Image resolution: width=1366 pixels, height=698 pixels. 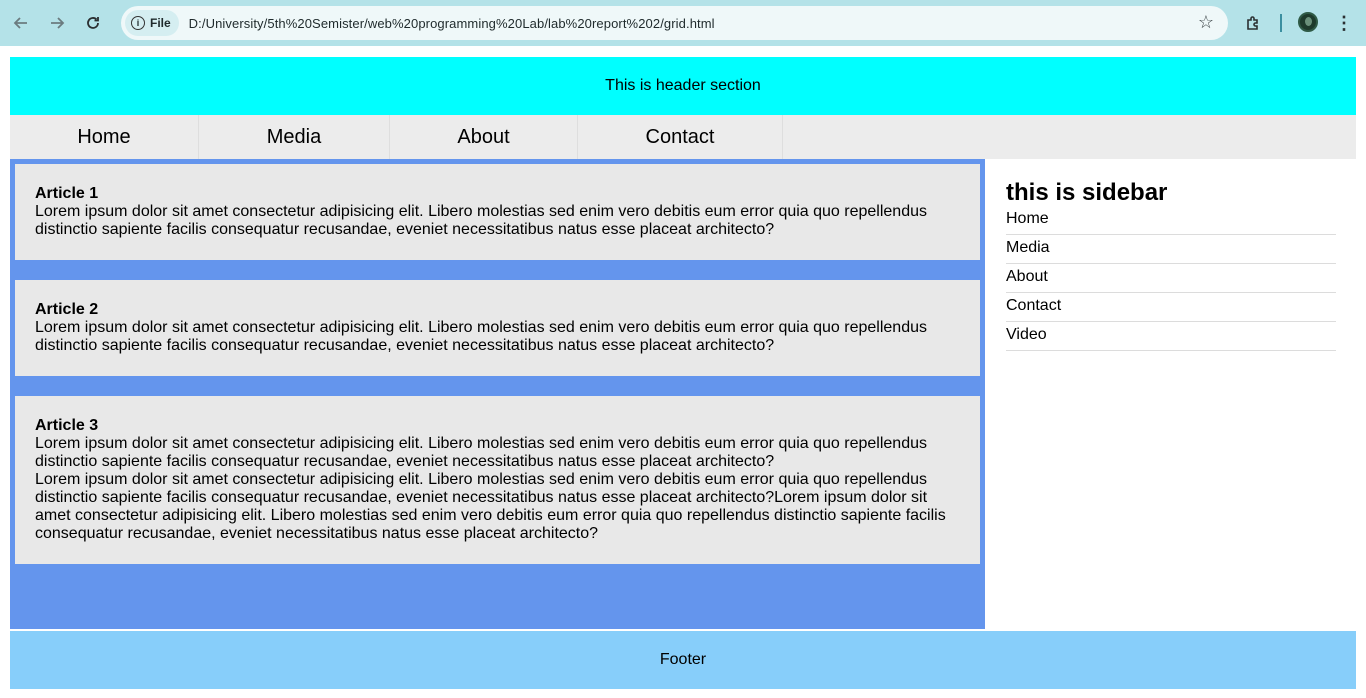 What do you see at coordinates (484, 137) in the screenshot?
I see `nav-item-about: About` at bounding box center [484, 137].